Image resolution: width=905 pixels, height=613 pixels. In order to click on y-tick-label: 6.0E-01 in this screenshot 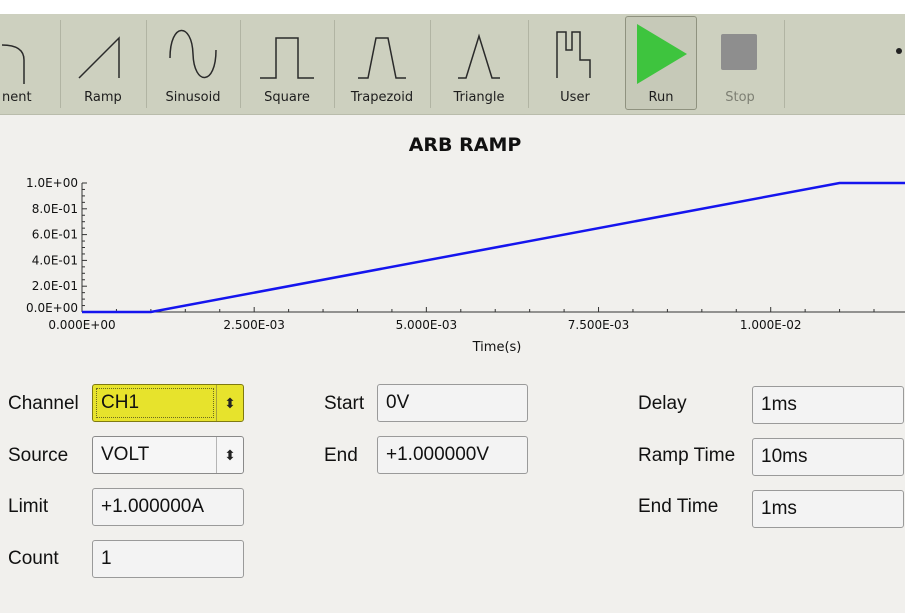, I will do `click(55, 235)`.